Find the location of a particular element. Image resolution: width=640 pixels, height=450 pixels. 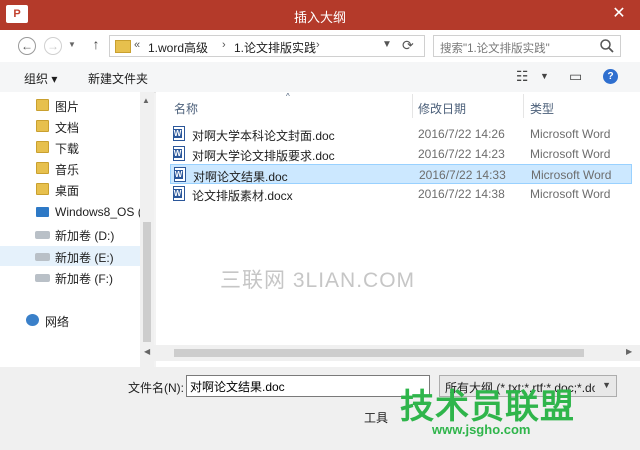

horizontal-scrollbar: ◀ ▶ is located at coordinates (390, 353).